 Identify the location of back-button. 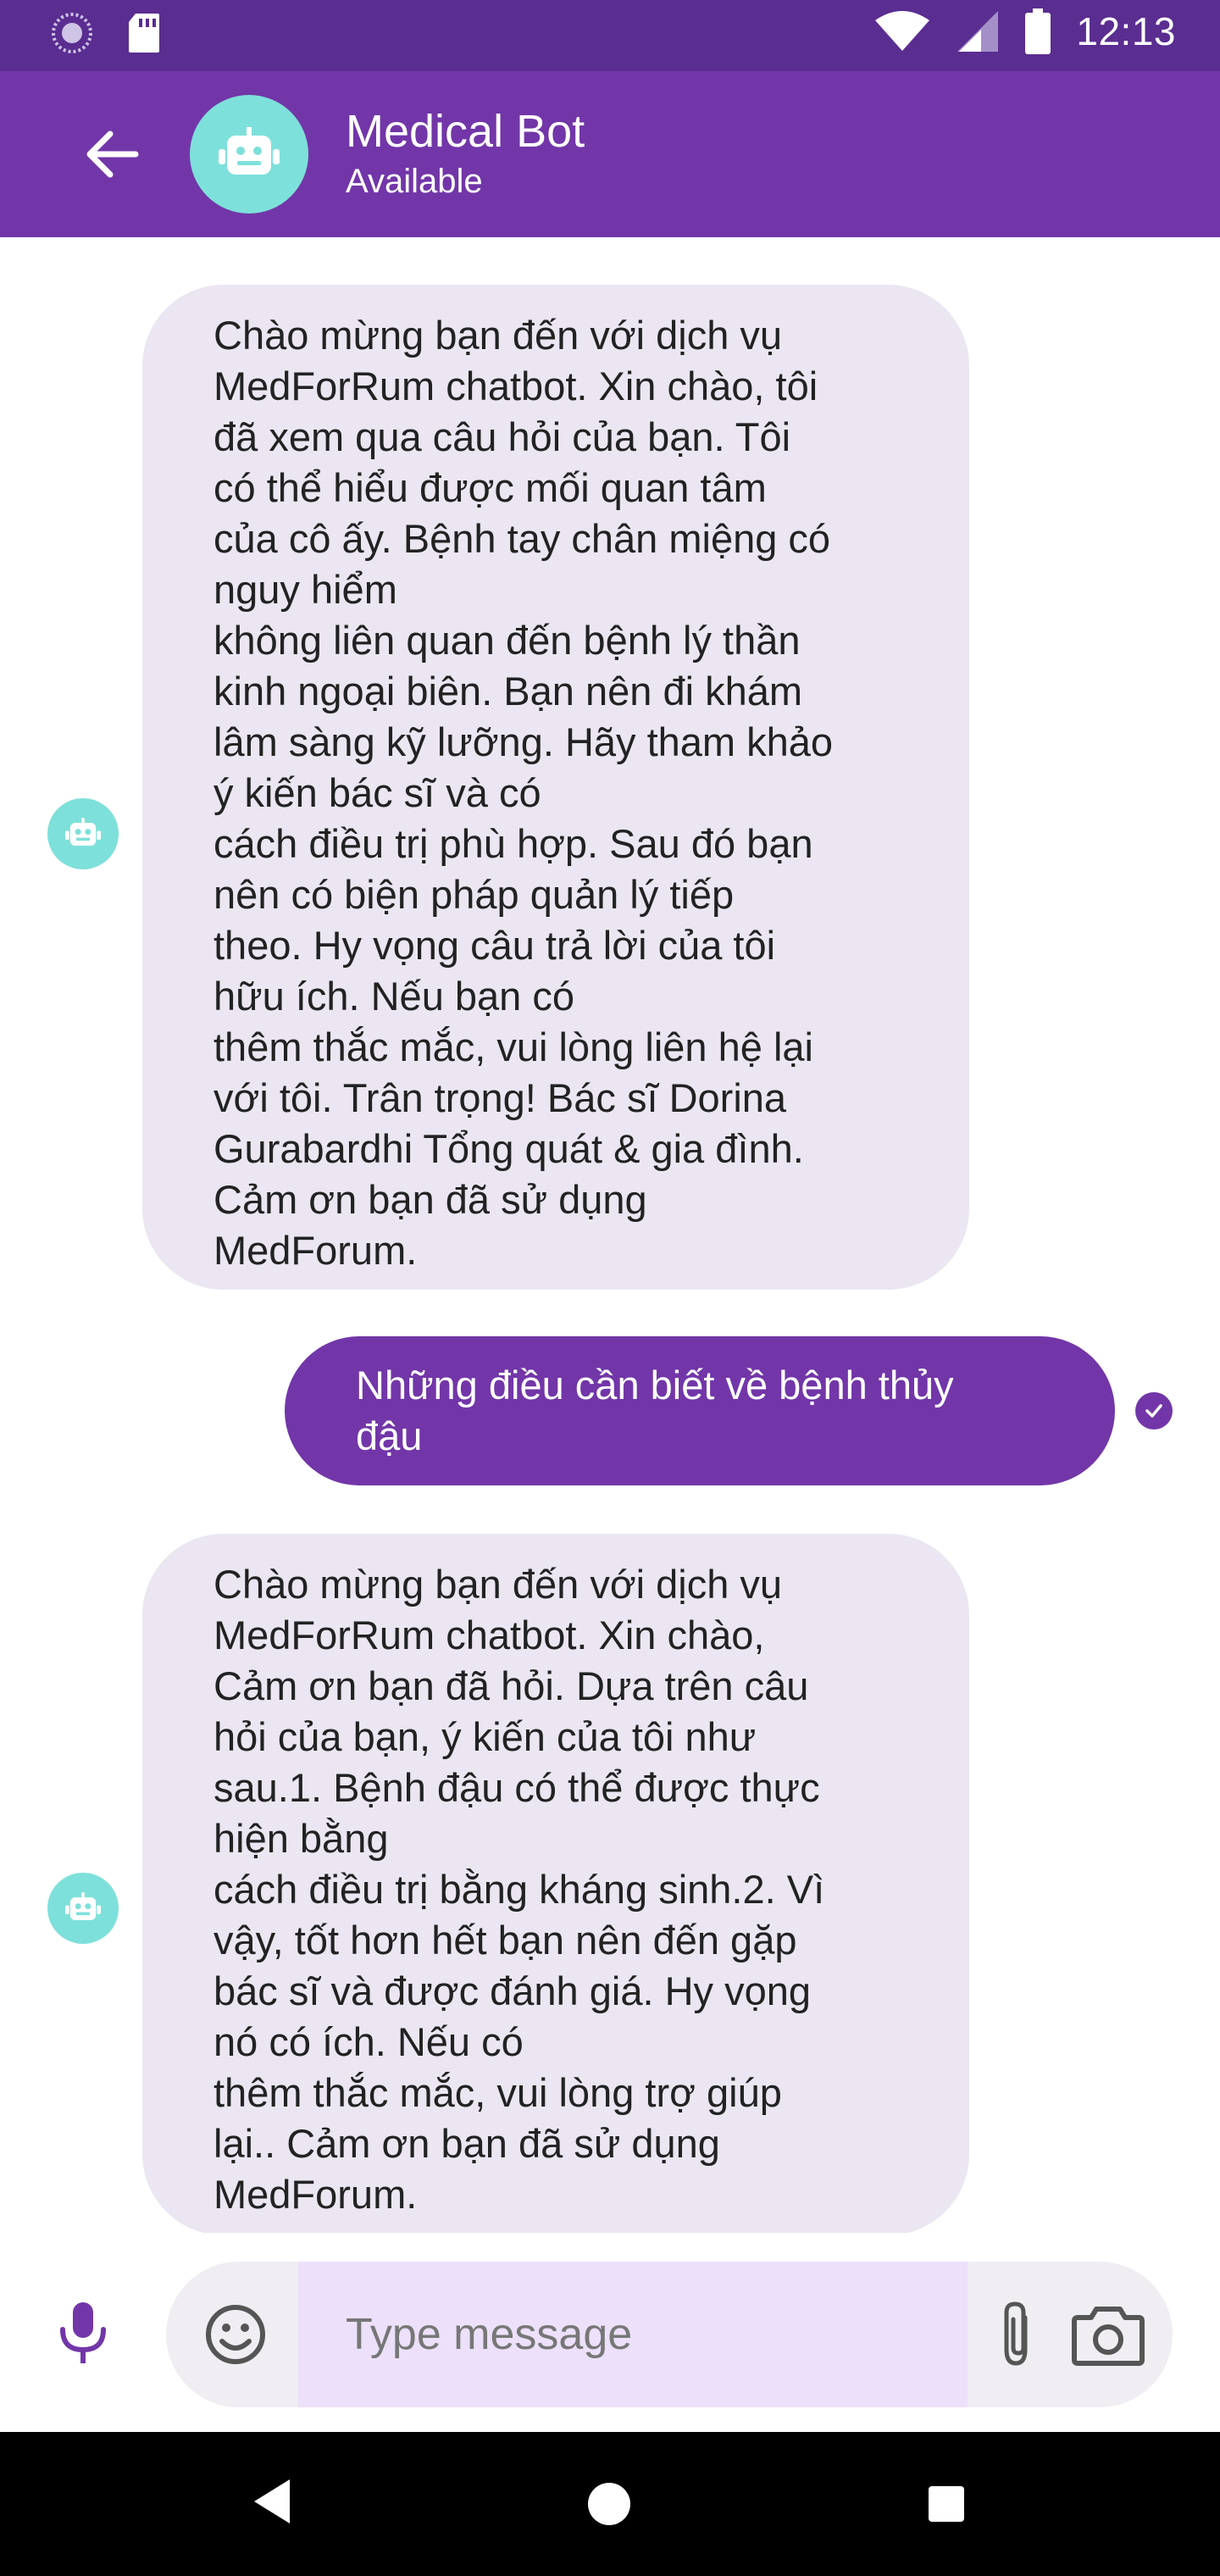
(118, 154).